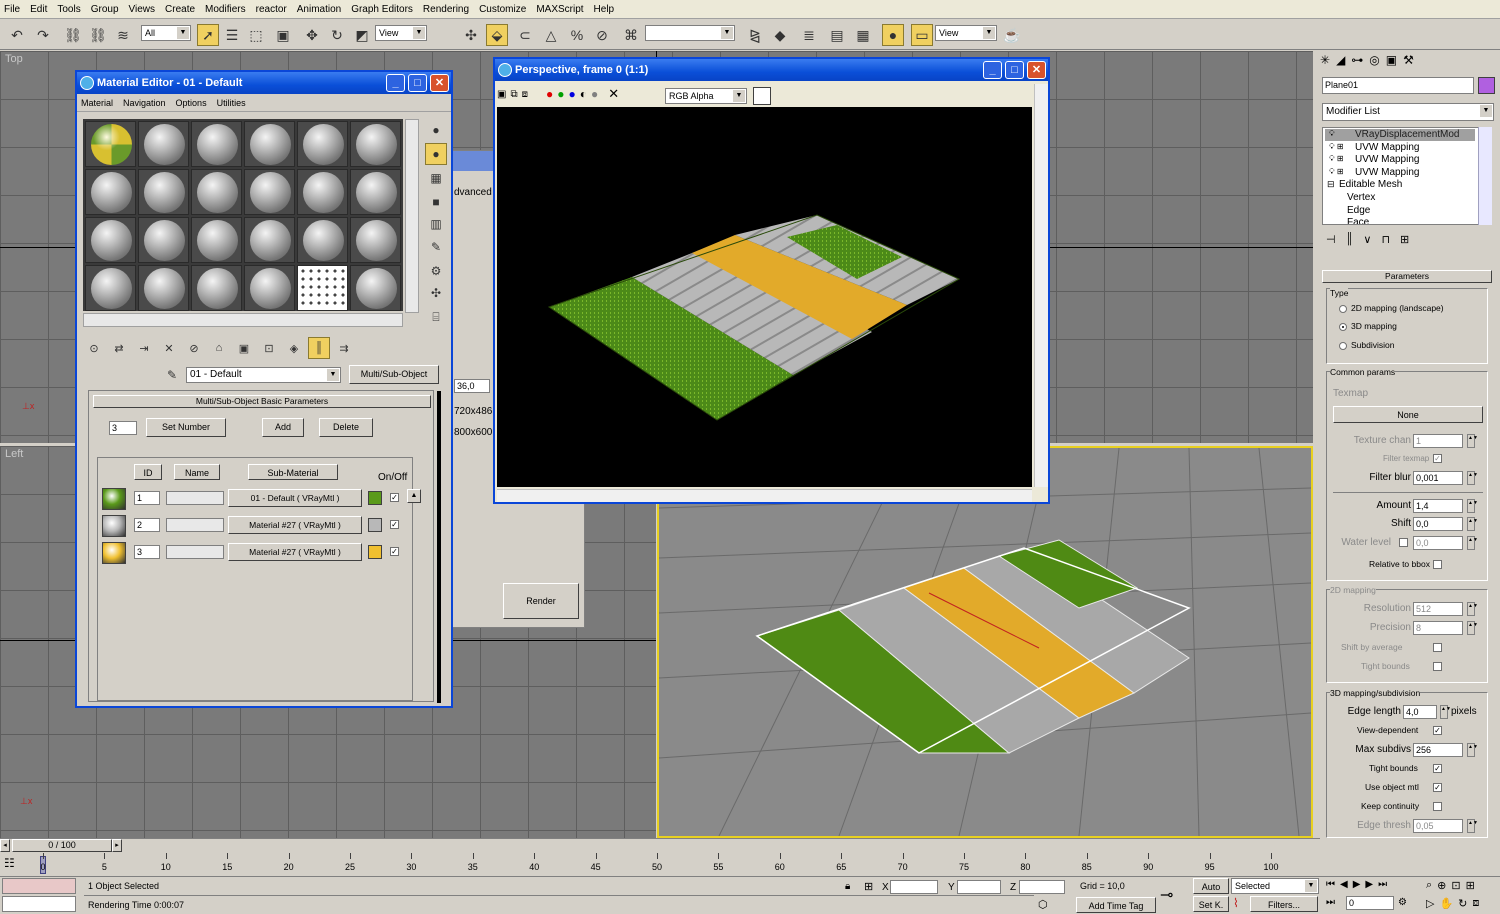 The width and height of the screenshot is (1500, 914). I want to click on menu-item-customize: Customize, so click(502, 9).